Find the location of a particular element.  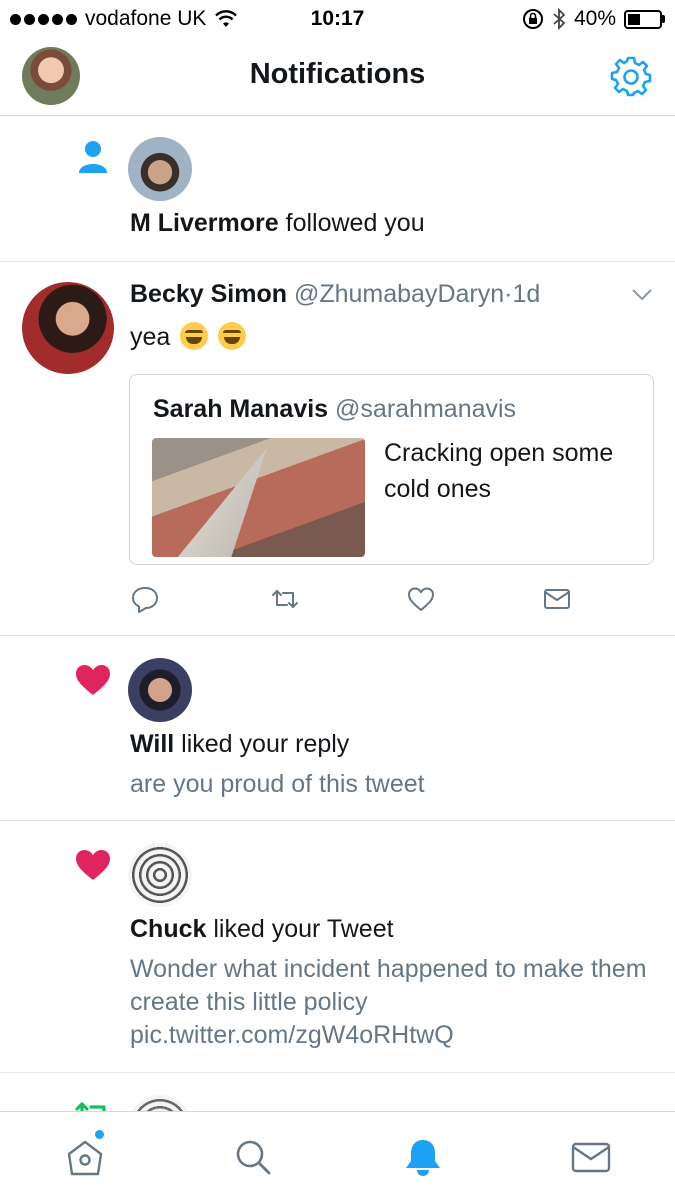

tweet-actions is located at coordinates (360, 600).